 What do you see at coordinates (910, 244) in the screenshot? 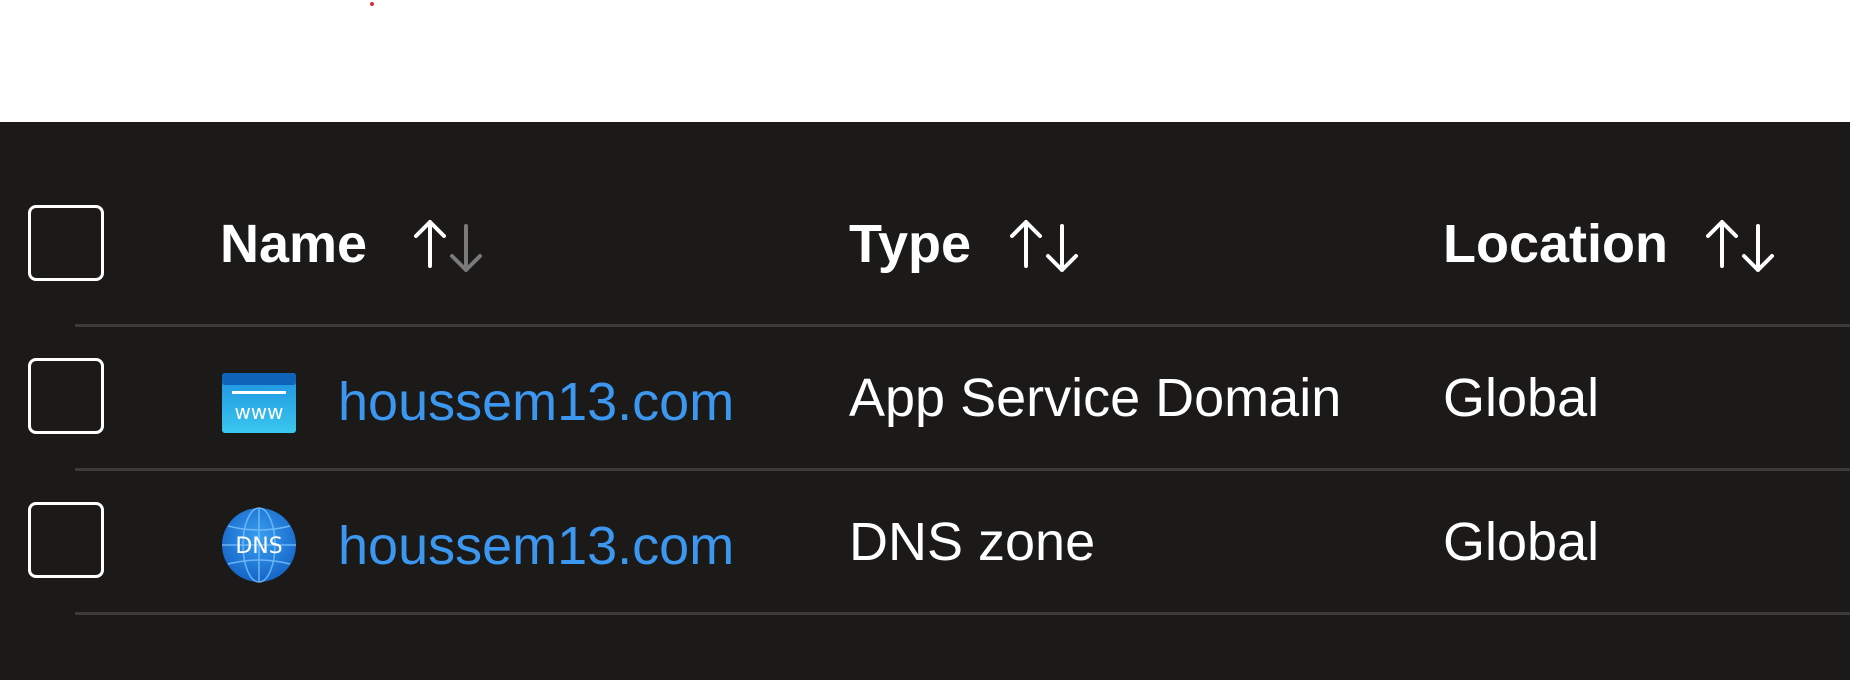
I see `column-header-type: Type` at bounding box center [910, 244].